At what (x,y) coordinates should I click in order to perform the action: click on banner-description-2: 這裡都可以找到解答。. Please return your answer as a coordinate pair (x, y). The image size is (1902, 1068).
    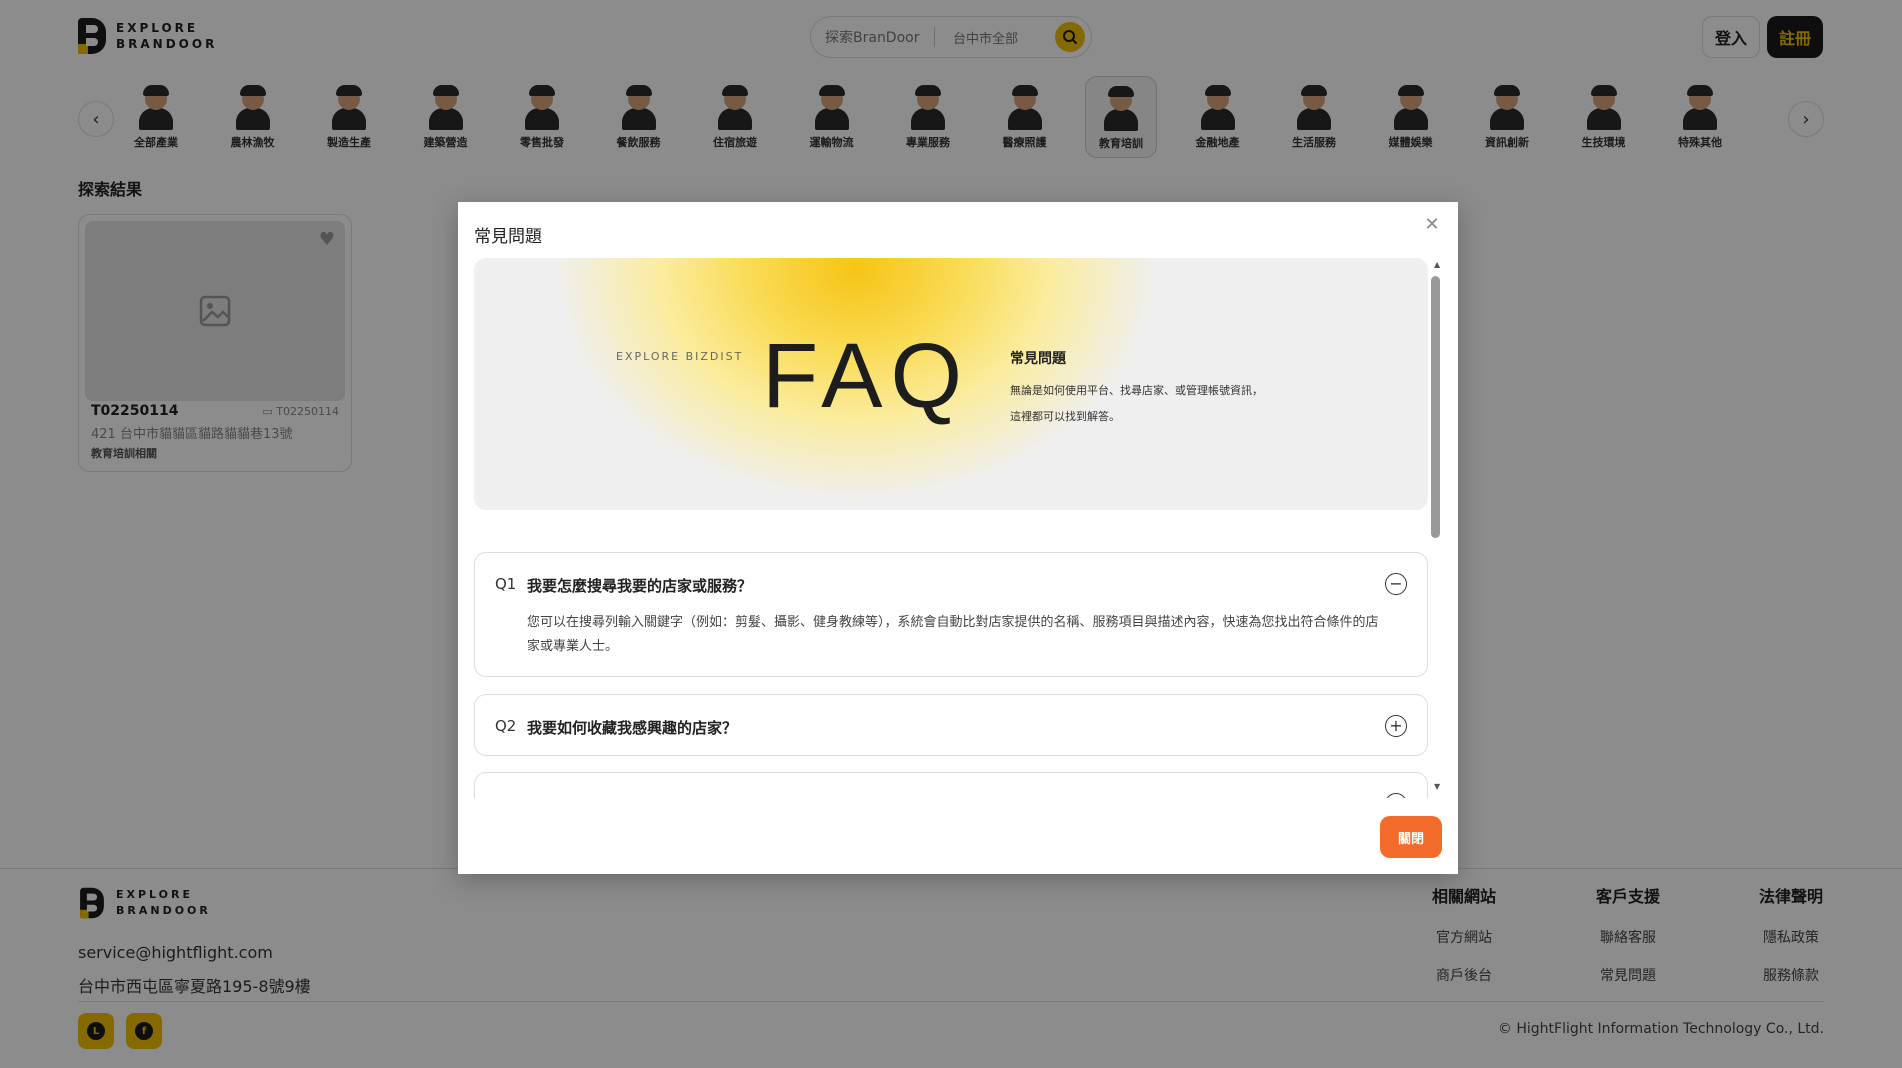
    Looking at the image, I should click on (1065, 416).